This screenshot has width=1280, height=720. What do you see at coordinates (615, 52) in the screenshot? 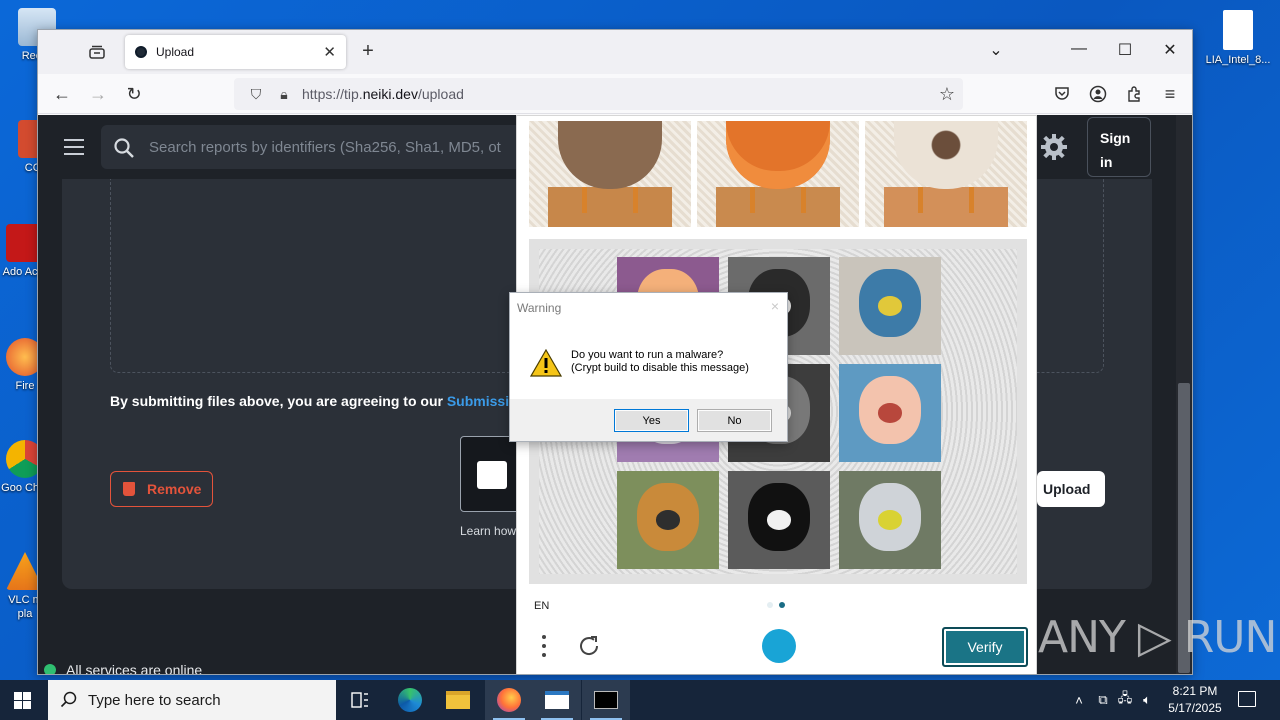
I see `tab-bar: Upload ✕ + ⌄ — ☐ ✕` at bounding box center [615, 52].